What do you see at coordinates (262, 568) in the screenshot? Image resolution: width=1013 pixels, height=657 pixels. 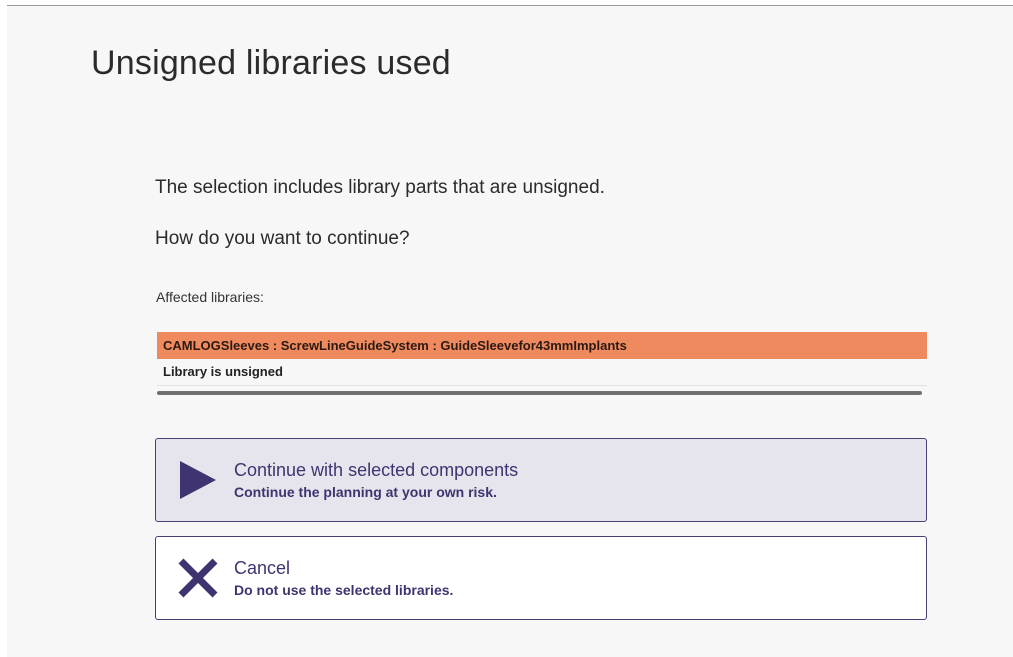 I see `cancel-title: Cancel` at bounding box center [262, 568].